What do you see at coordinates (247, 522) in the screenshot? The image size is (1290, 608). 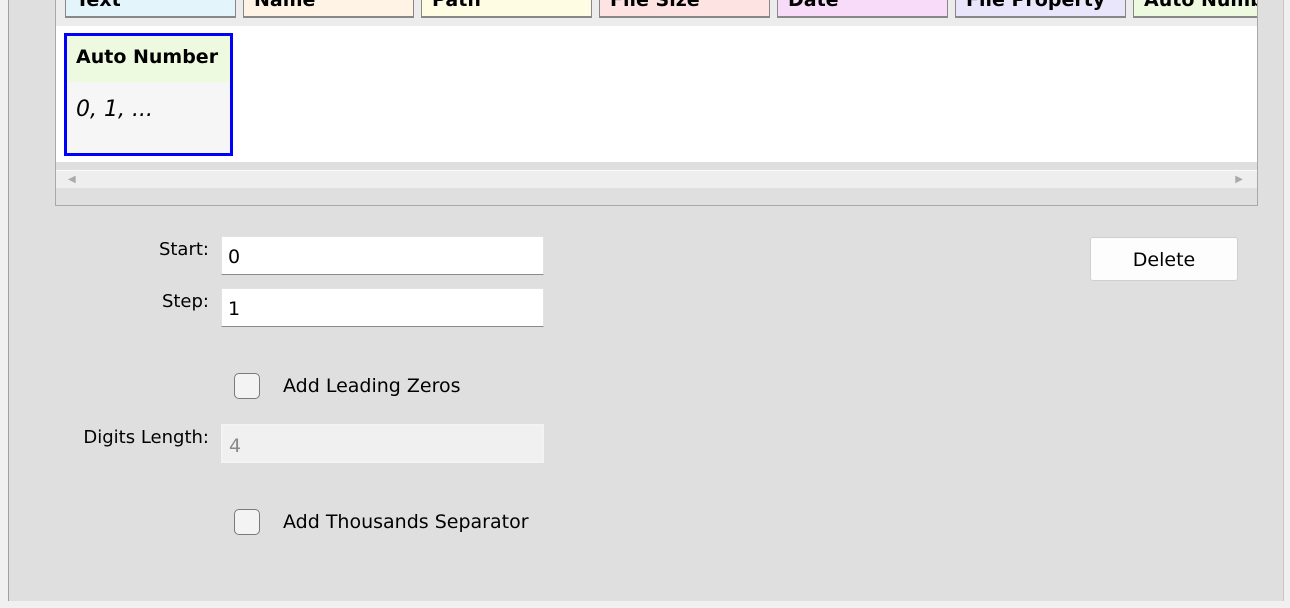 I see `thousands-separator-checkbox` at bounding box center [247, 522].